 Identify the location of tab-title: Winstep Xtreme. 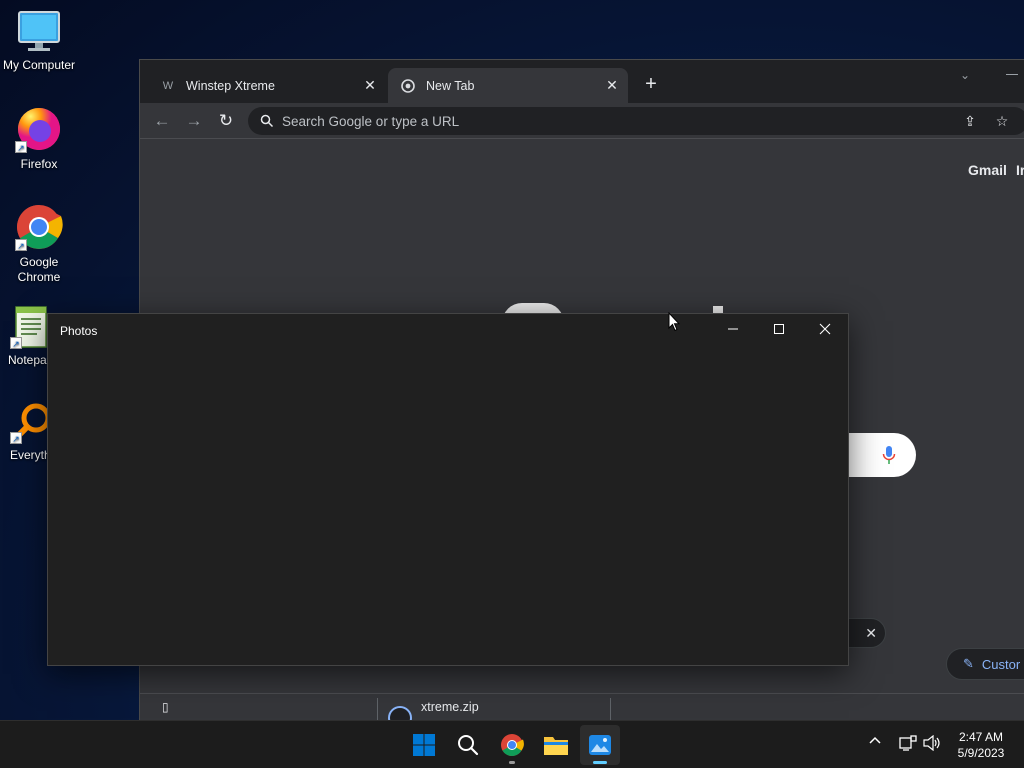
(230, 85).